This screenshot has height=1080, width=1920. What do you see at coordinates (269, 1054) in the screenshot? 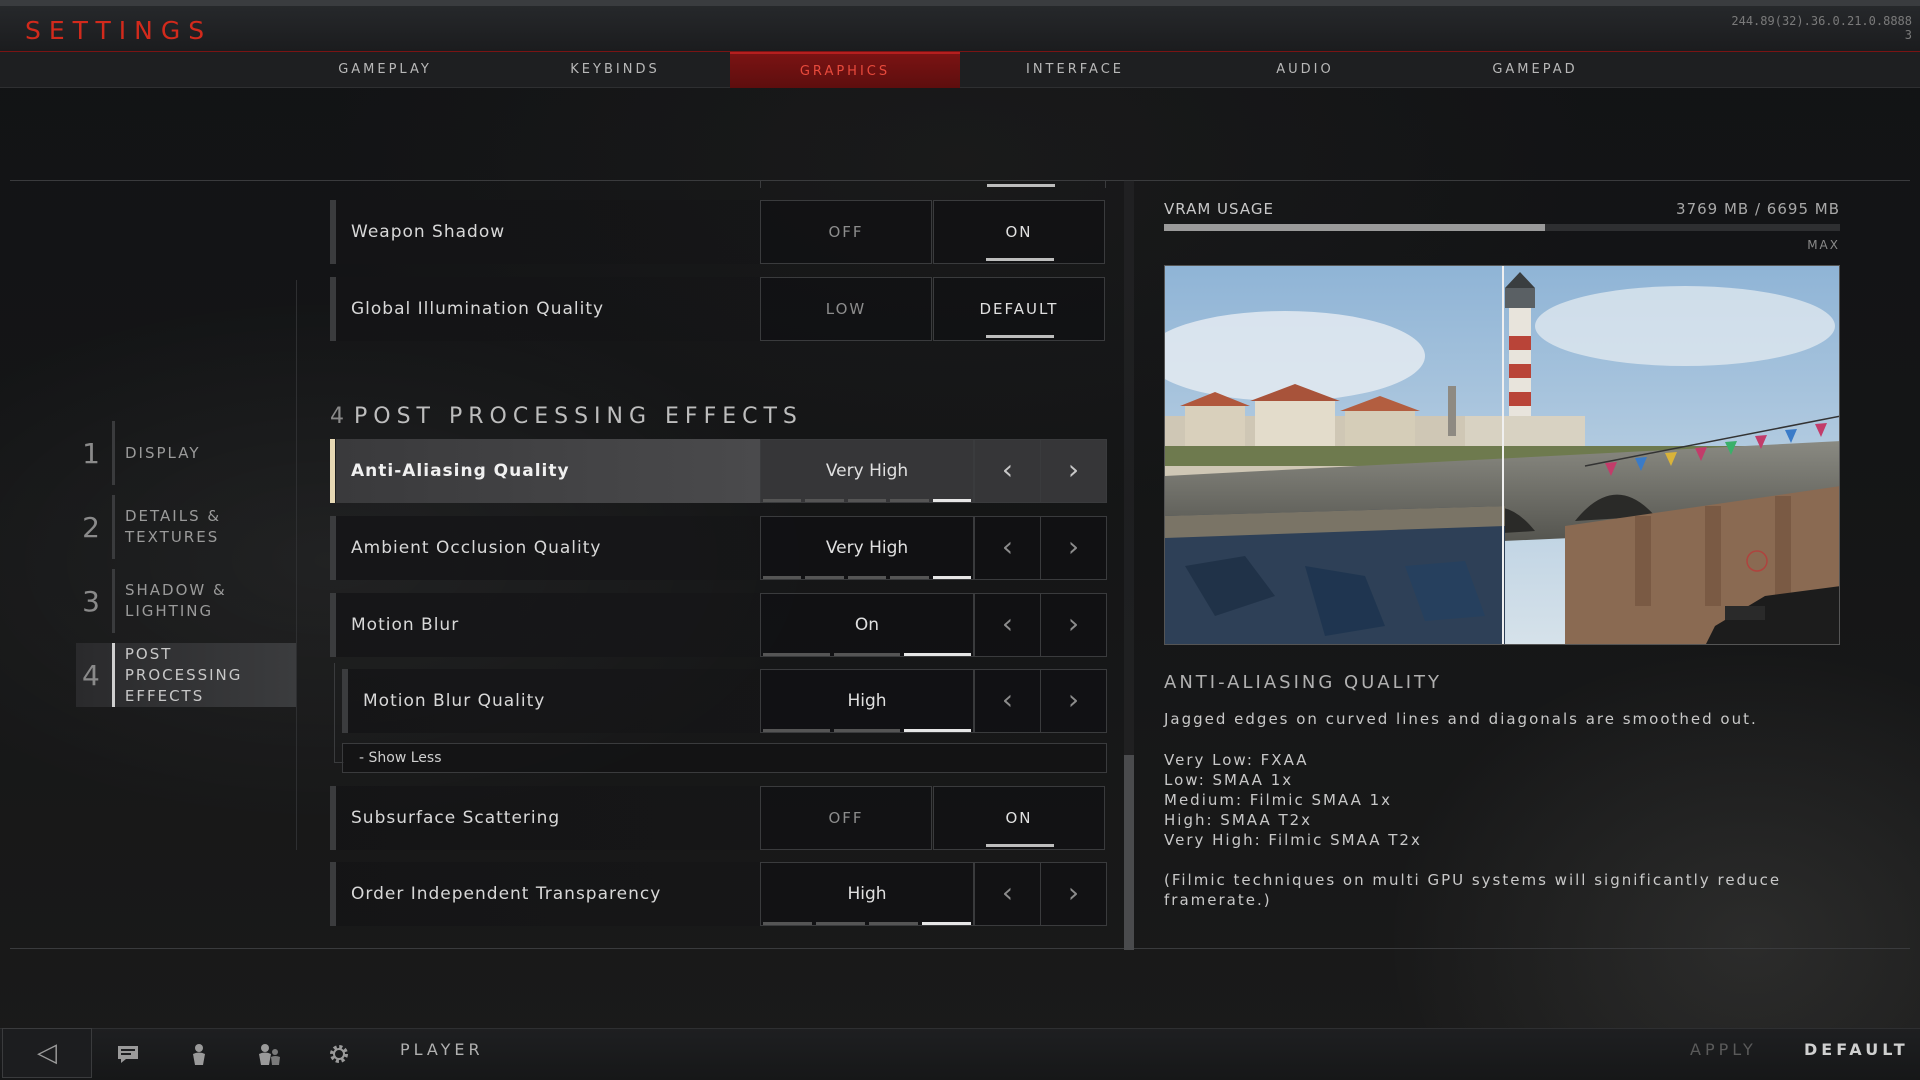
I see `party-icon` at bounding box center [269, 1054].